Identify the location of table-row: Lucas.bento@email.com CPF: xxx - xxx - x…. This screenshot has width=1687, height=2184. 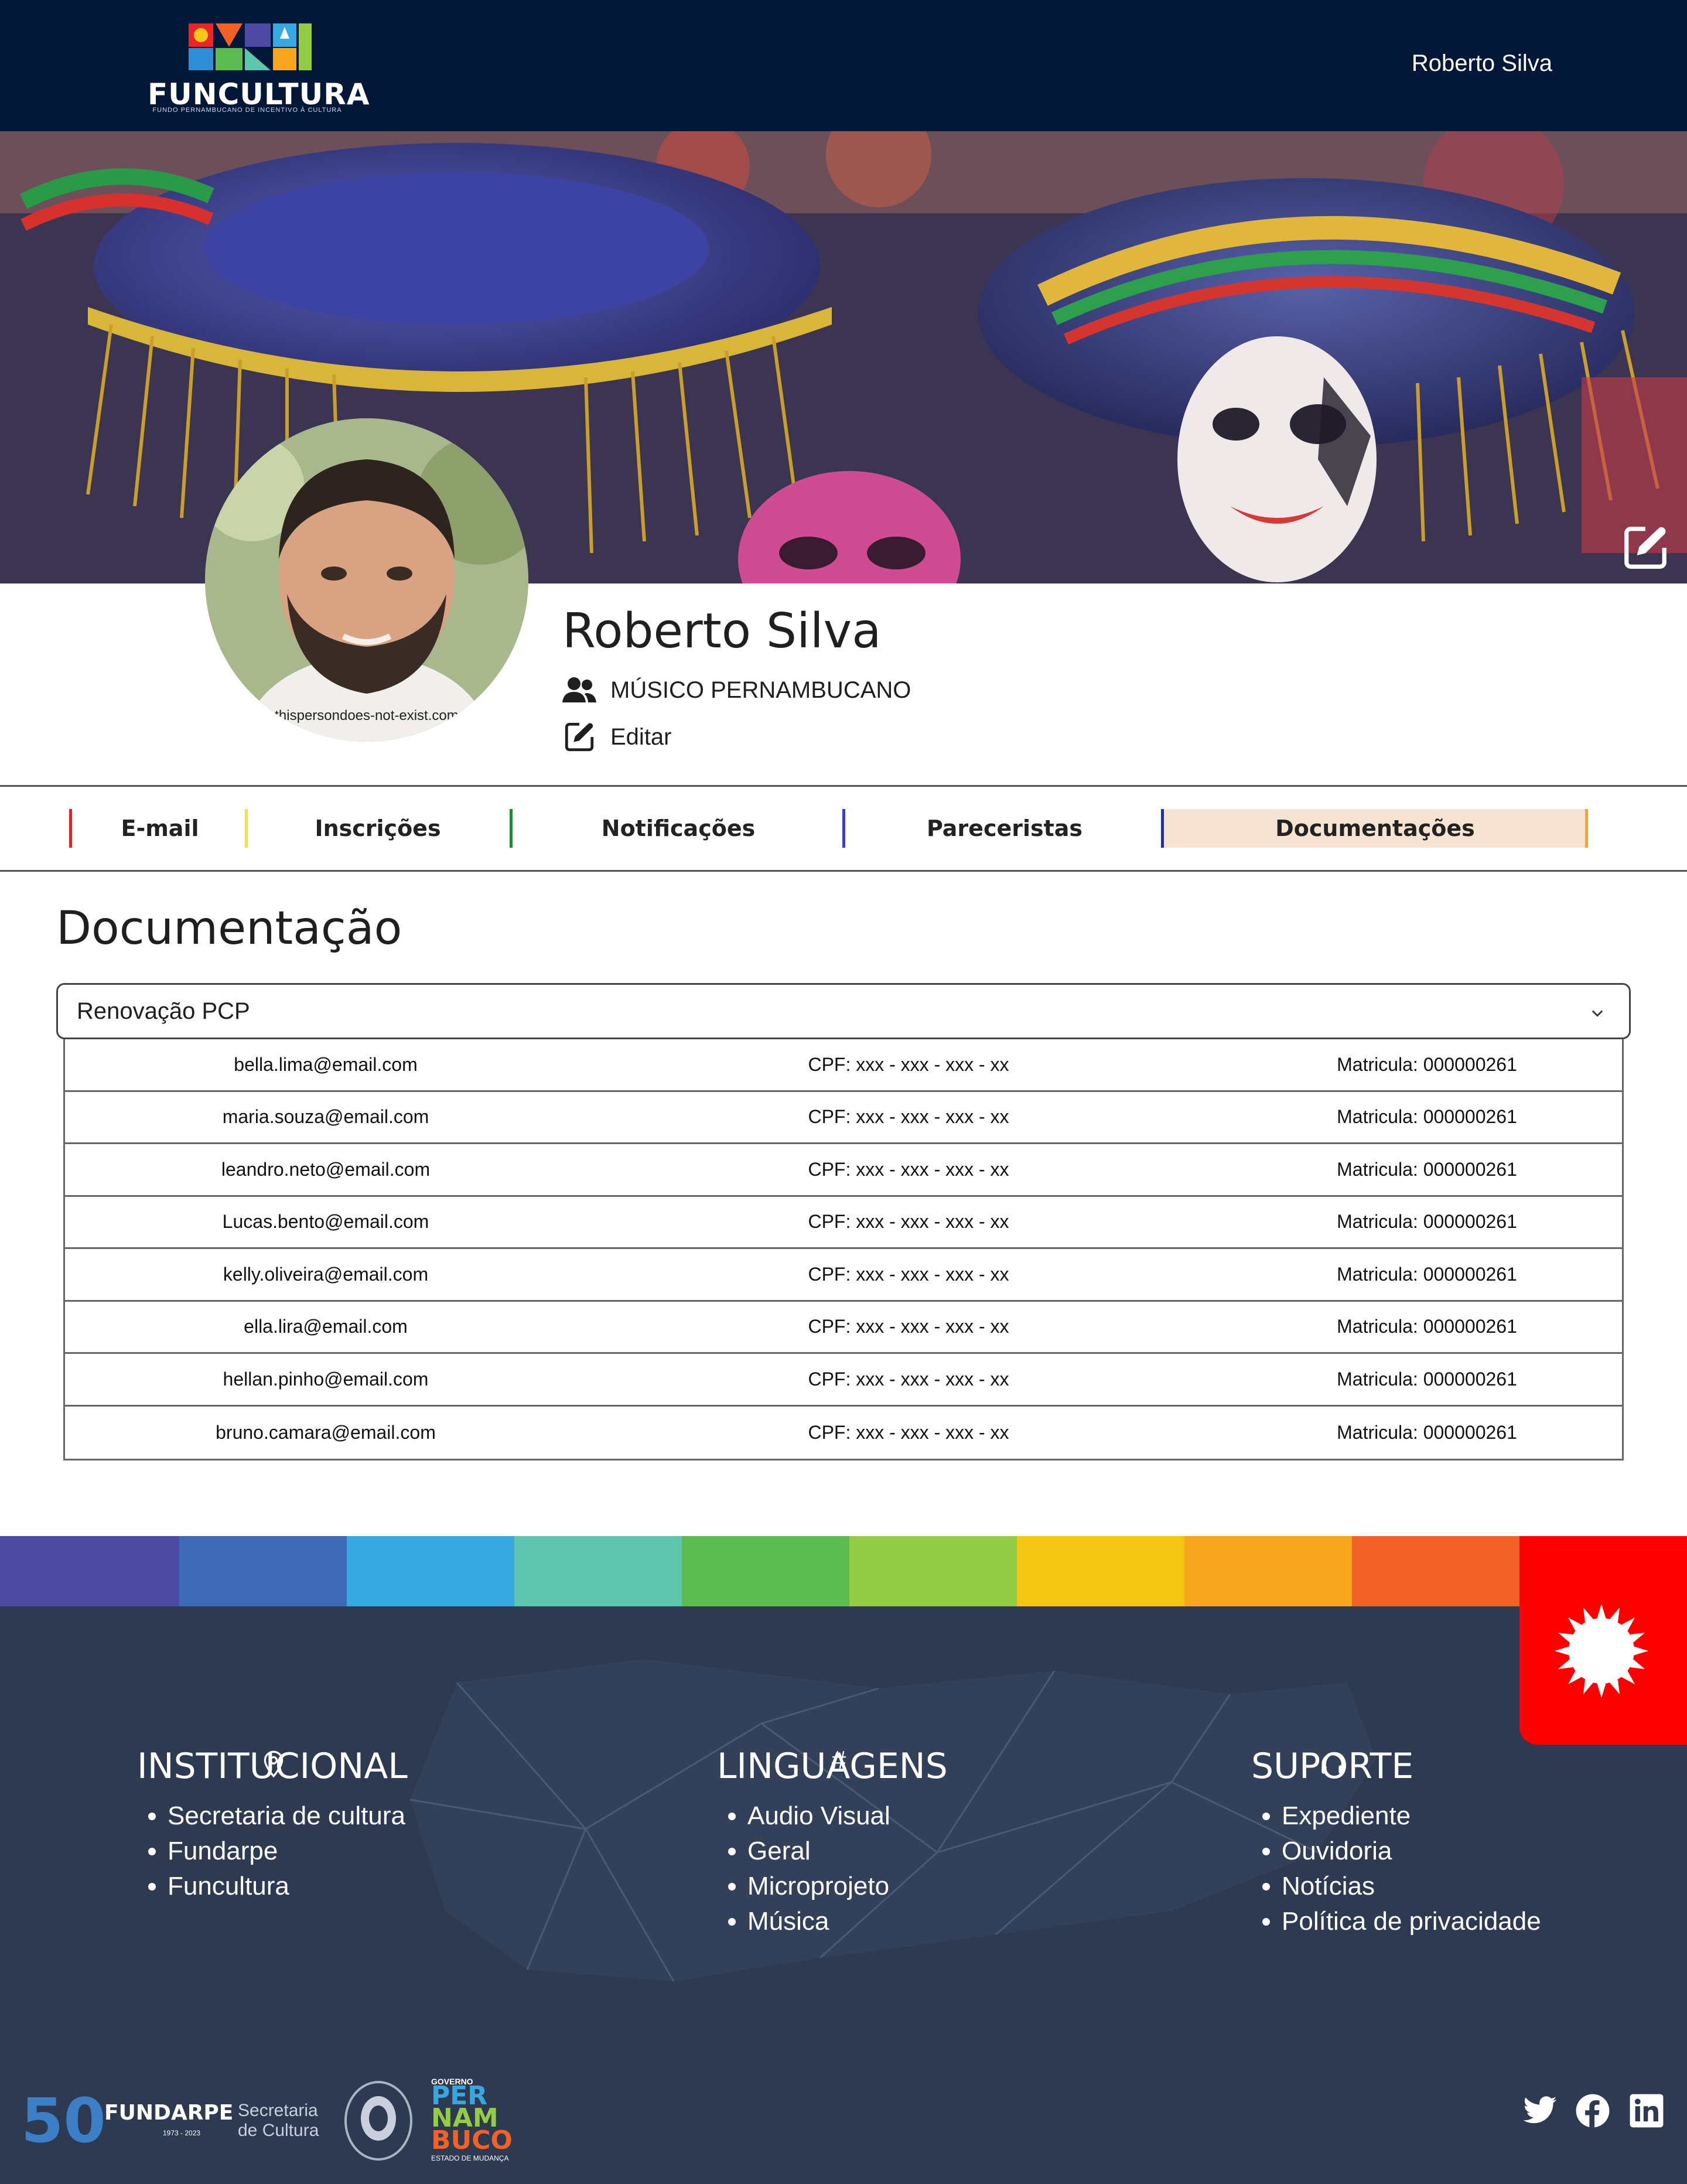
(843, 1223).